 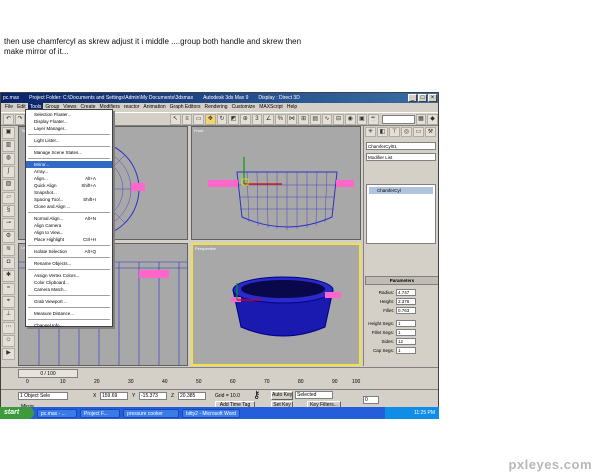 What do you see at coordinates (432, 98) in the screenshot?
I see `close-button: ×` at bounding box center [432, 98].